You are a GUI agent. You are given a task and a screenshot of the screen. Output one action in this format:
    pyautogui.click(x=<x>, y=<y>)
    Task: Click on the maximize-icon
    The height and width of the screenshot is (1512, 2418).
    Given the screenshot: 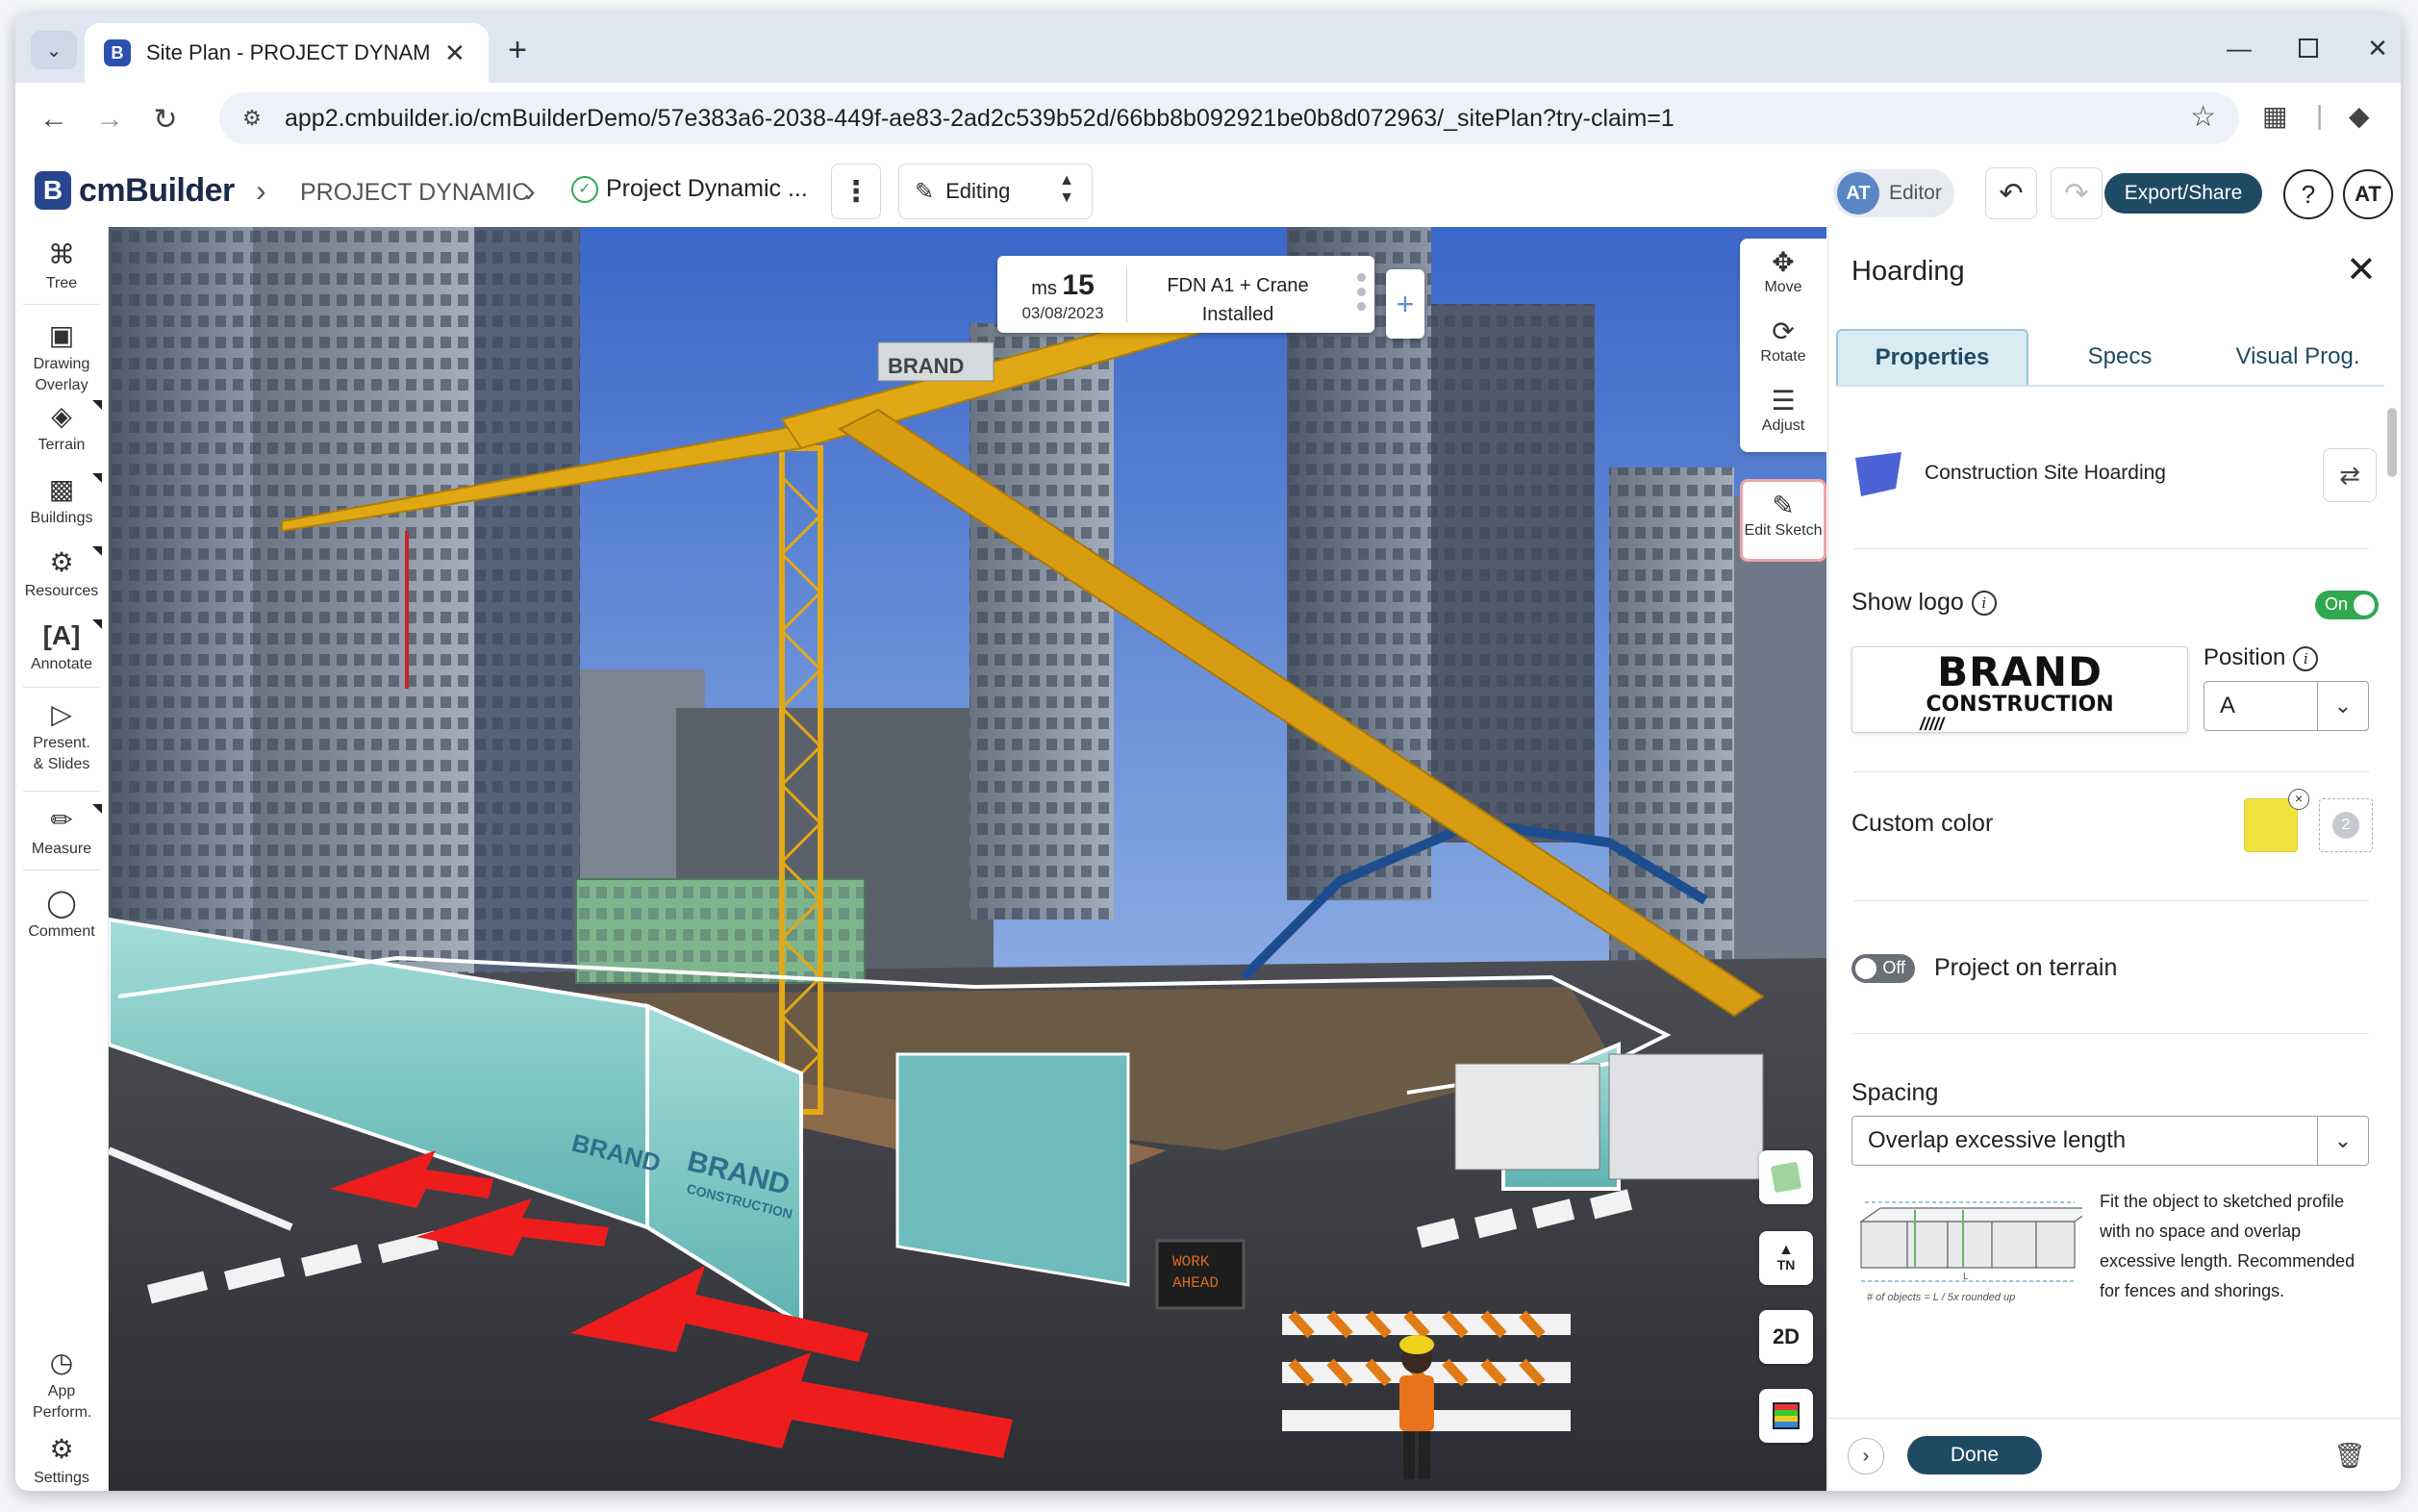 What is the action you would take?
    pyautogui.click(x=2308, y=48)
    